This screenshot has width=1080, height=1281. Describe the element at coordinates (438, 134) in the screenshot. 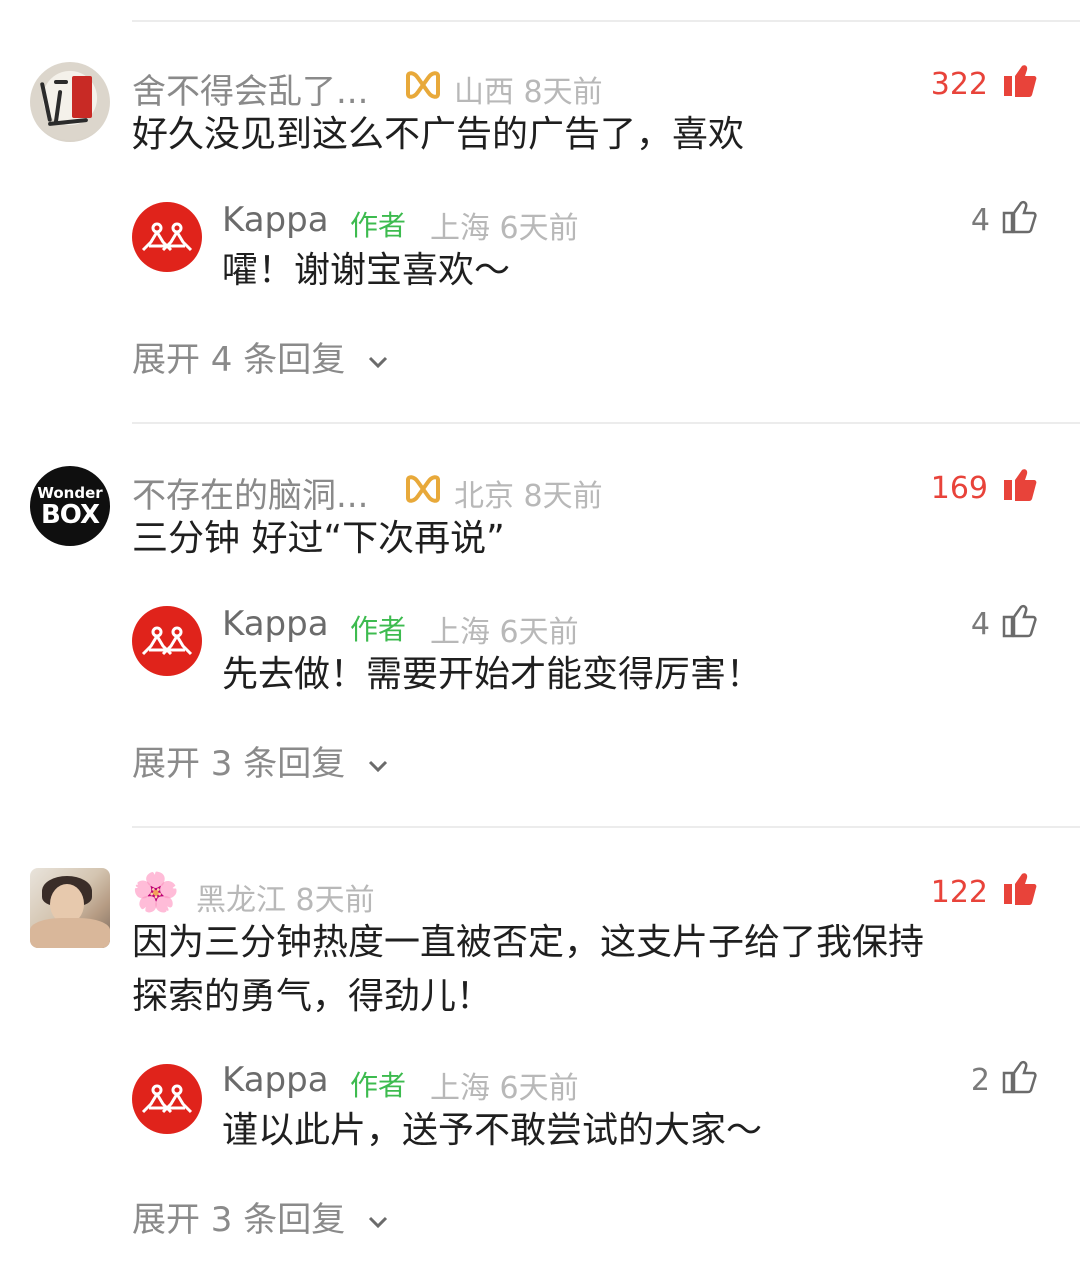

I see `comment-text: 好久没见到这么不广告的广告了，喜欢` at that location.